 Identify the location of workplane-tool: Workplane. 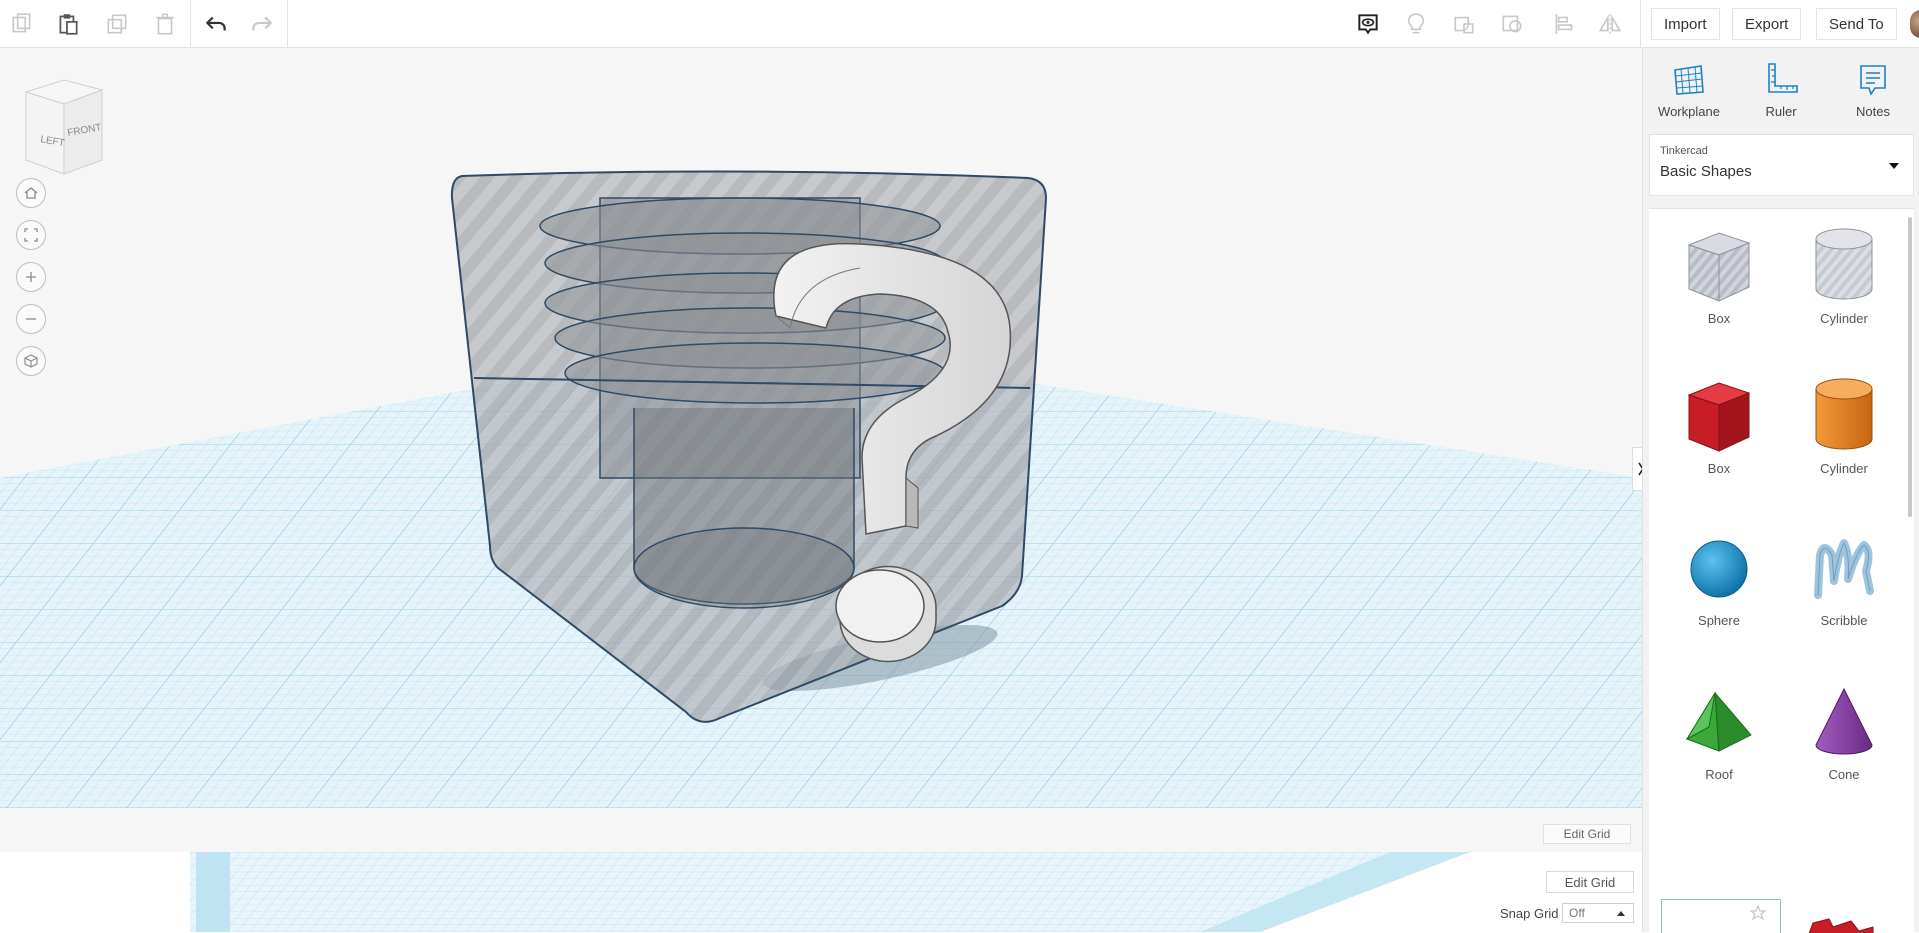
(1689, 89).